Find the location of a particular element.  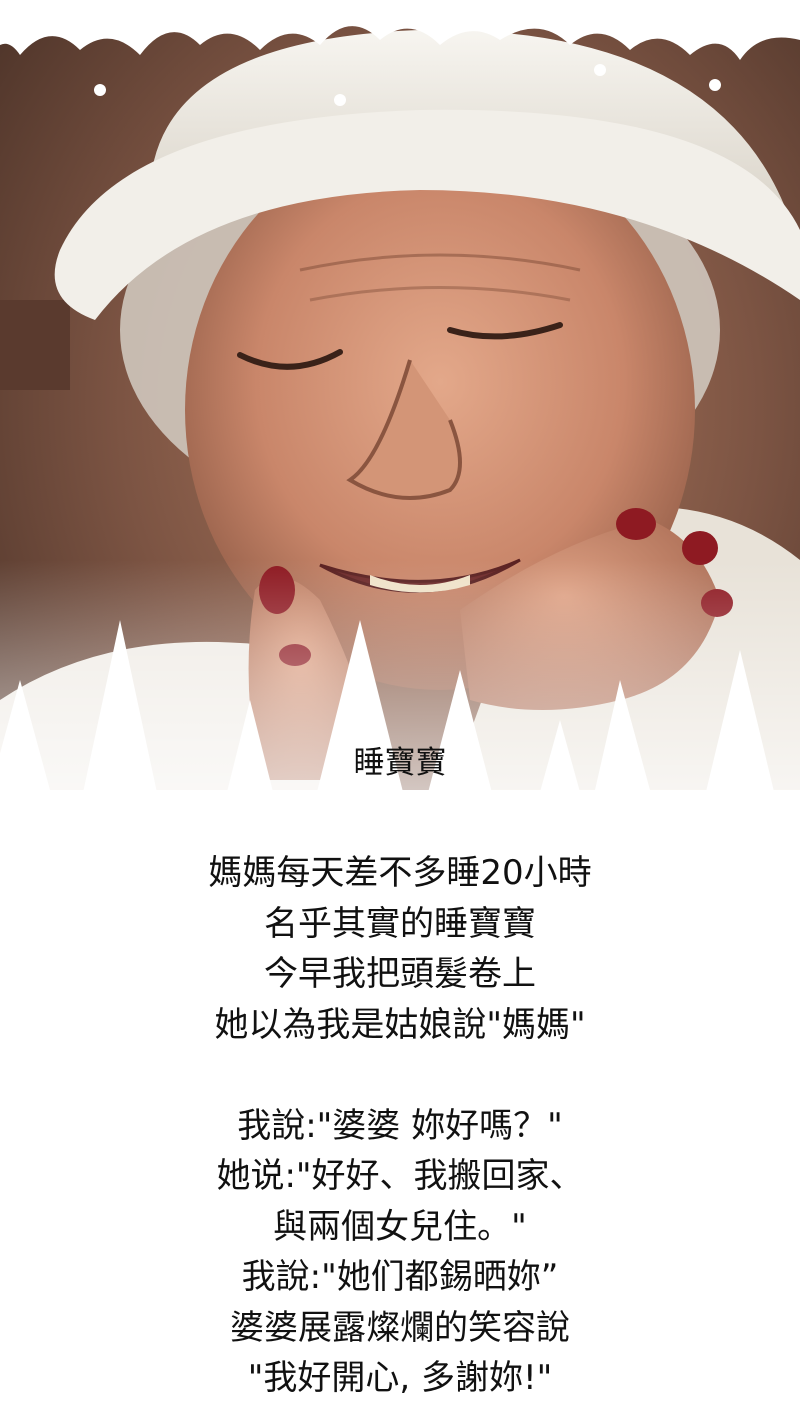

poem-line: 我說:"她们都錫晒妳” is located at coordinates (400, 1277).